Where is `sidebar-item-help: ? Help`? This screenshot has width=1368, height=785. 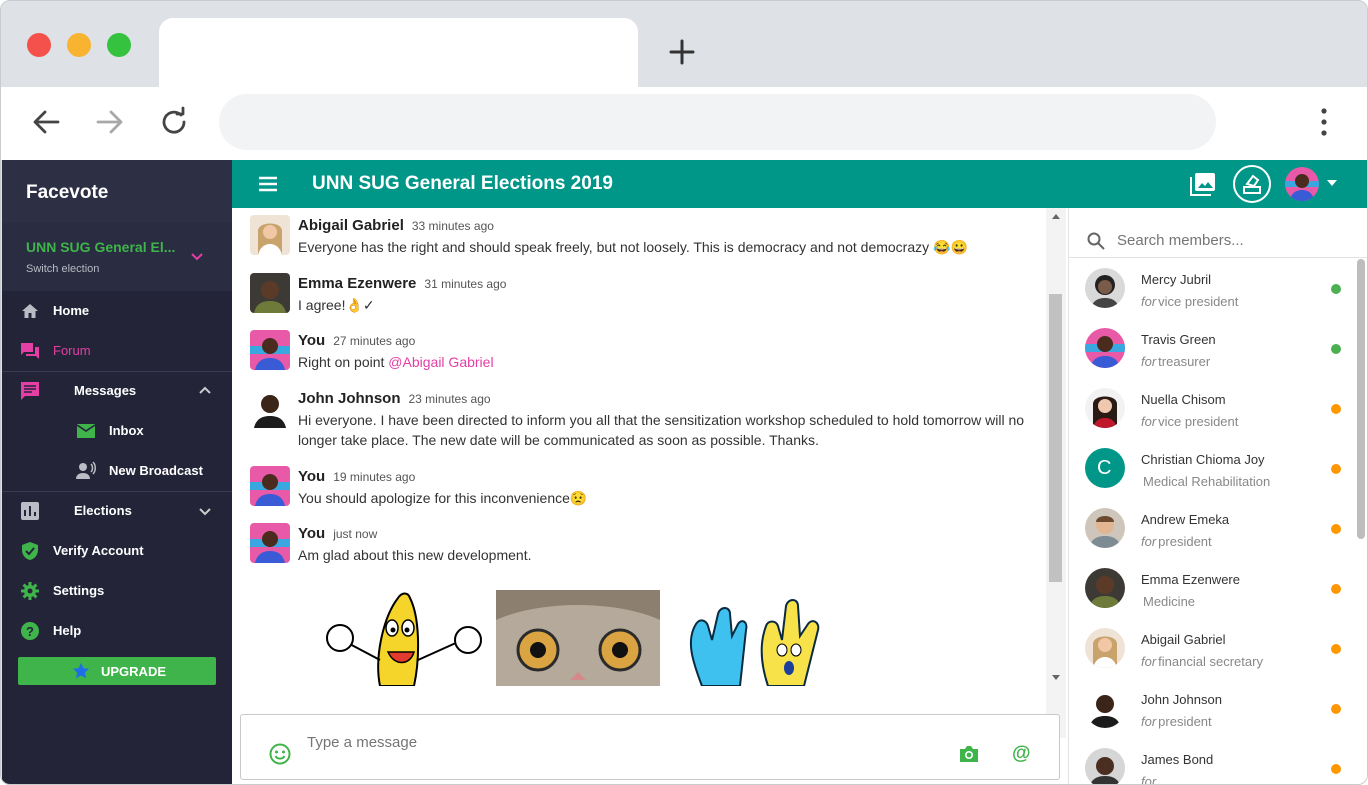 sidebar-item-help: ? Help is located at coordinates (117, 631).